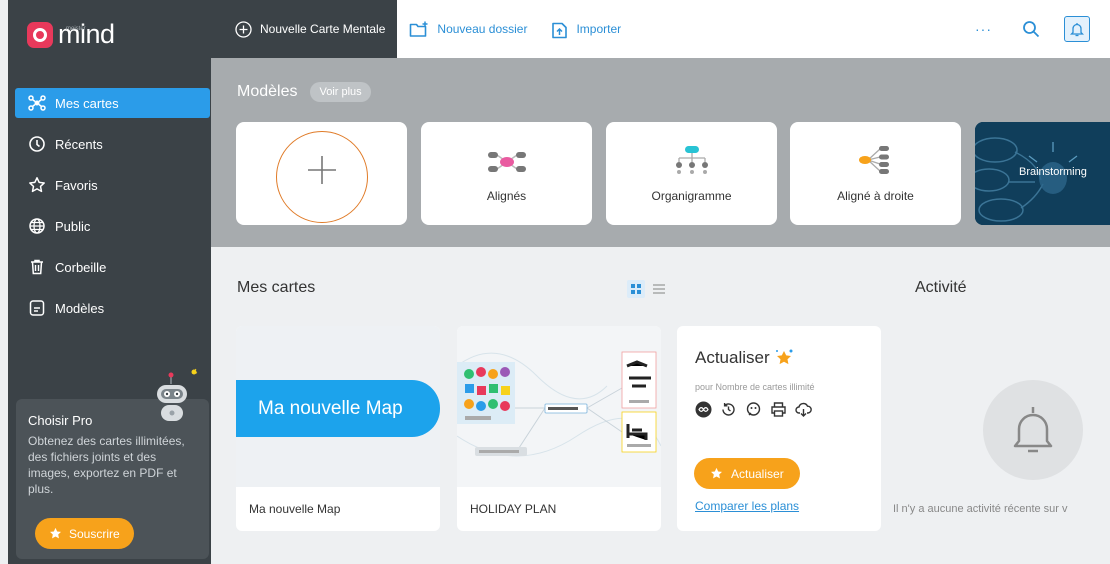 The width and height of the screenshot is (1110, 564). Describe the element at coordinates (506, 162) in the screenshot. I see `mindmap-aligned-icon` at that location.